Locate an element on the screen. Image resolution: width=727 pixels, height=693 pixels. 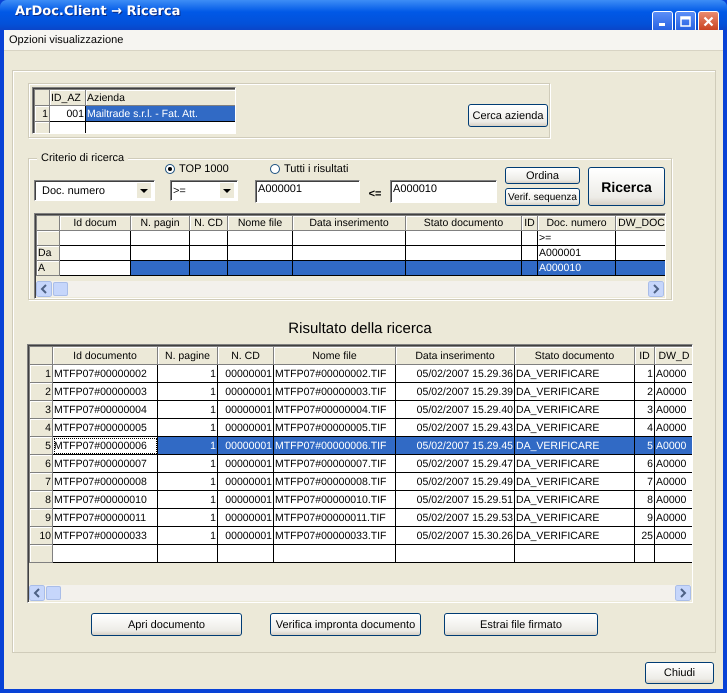
order-button: Ordina is located at coordinates (542, 175).